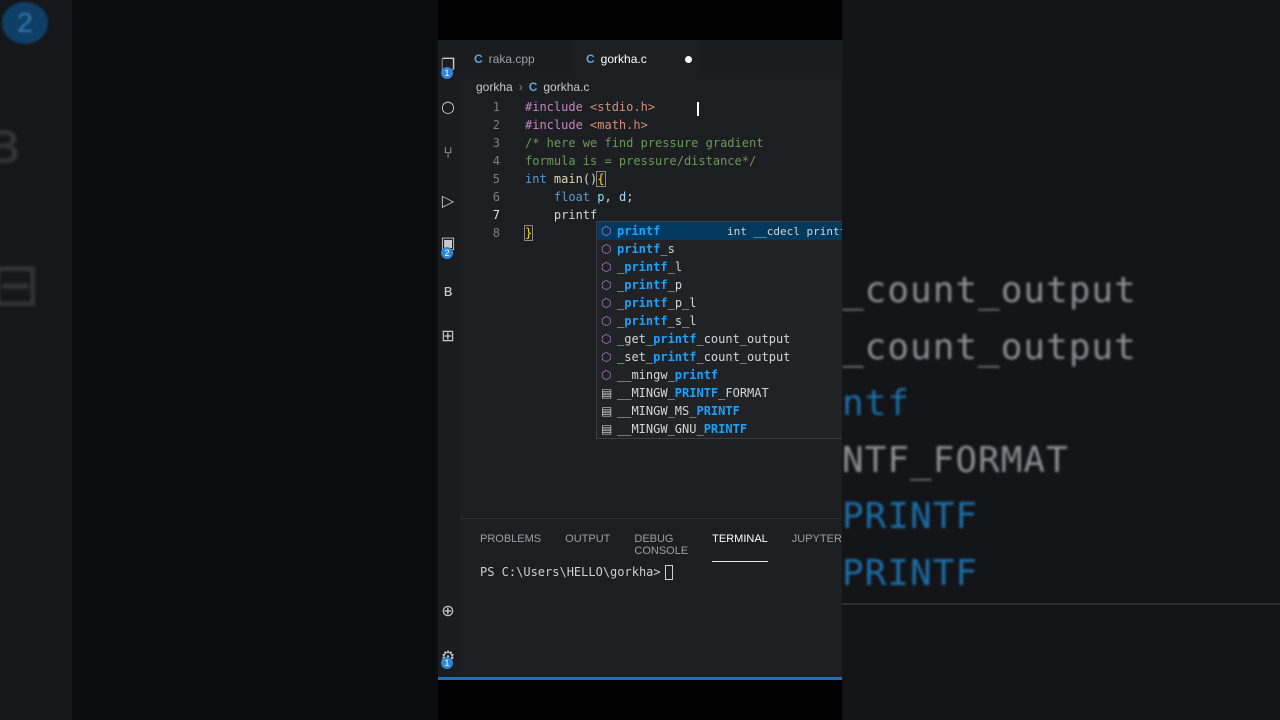  Describe the element at coordinates (496, 215) in the screenshot. I see `line-number: 7` at that location.